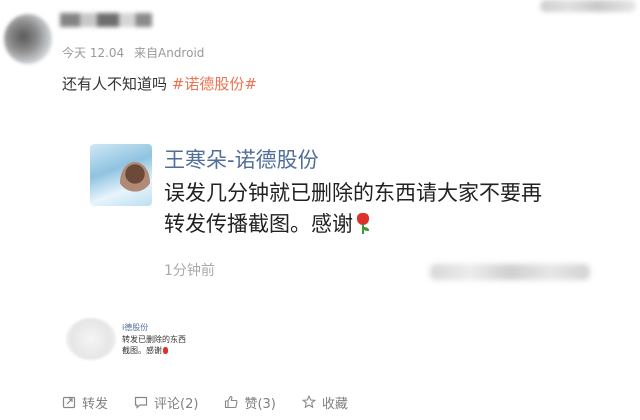 This screenshot has height=420, width=640. Describe the element at coordinates (69, 402) in the screenshot. I see `repost-icon` at that location.